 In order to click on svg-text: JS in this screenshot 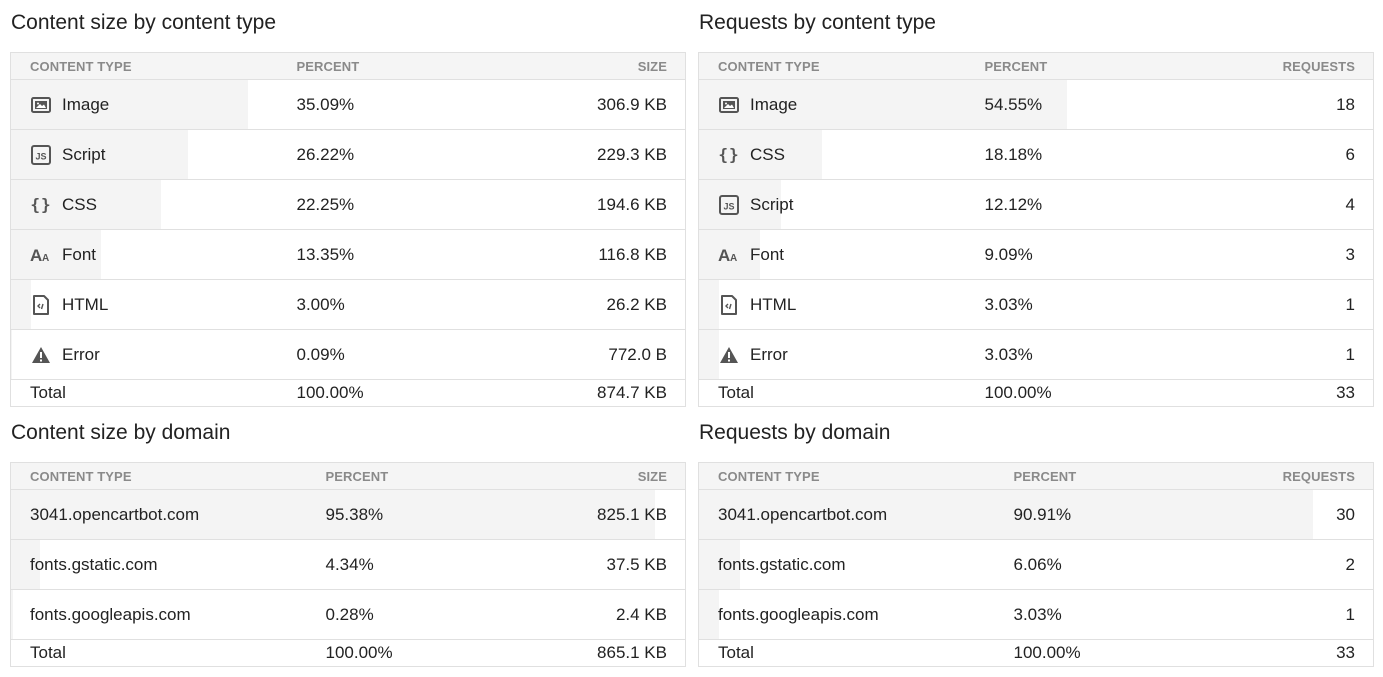, I will do `click(40, 156)`.